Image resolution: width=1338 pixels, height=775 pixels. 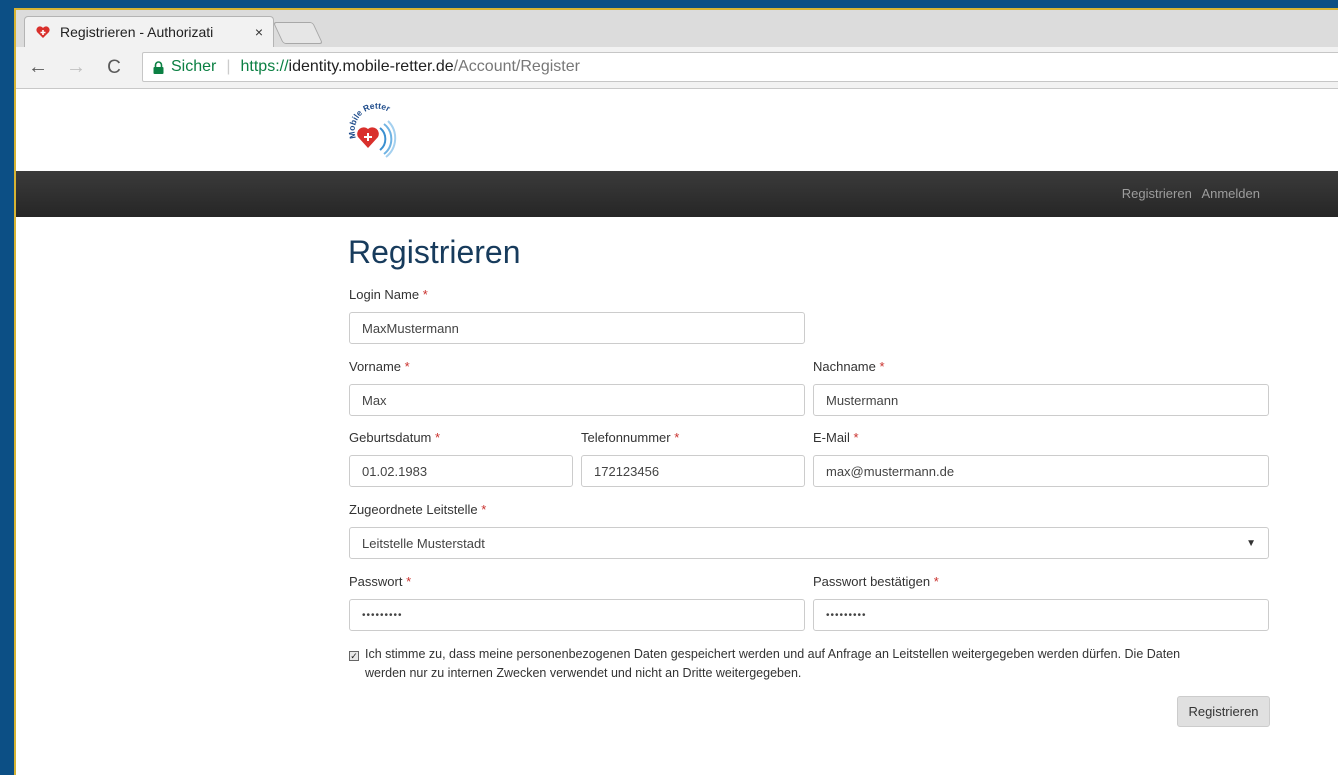 What do you see at coordinates (375, 366) in the screenshot?
I see `first-name-label-text: Vorname` at bounding box center [375, 366].